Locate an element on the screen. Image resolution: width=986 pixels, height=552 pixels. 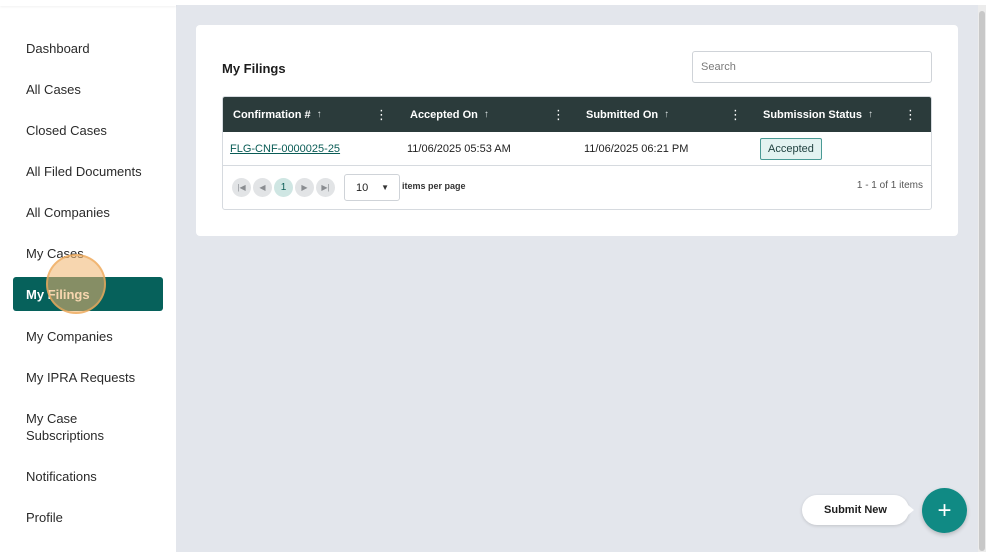
submit-new-button: + is located at coordinates (944, 510).